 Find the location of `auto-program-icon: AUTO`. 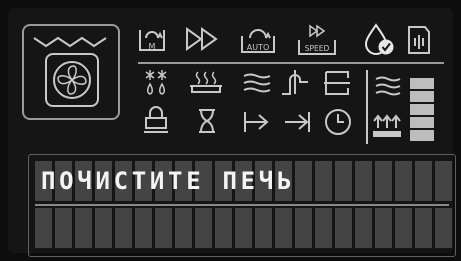

auto-program-icon: AUTO is located at coordinates (258, 41).